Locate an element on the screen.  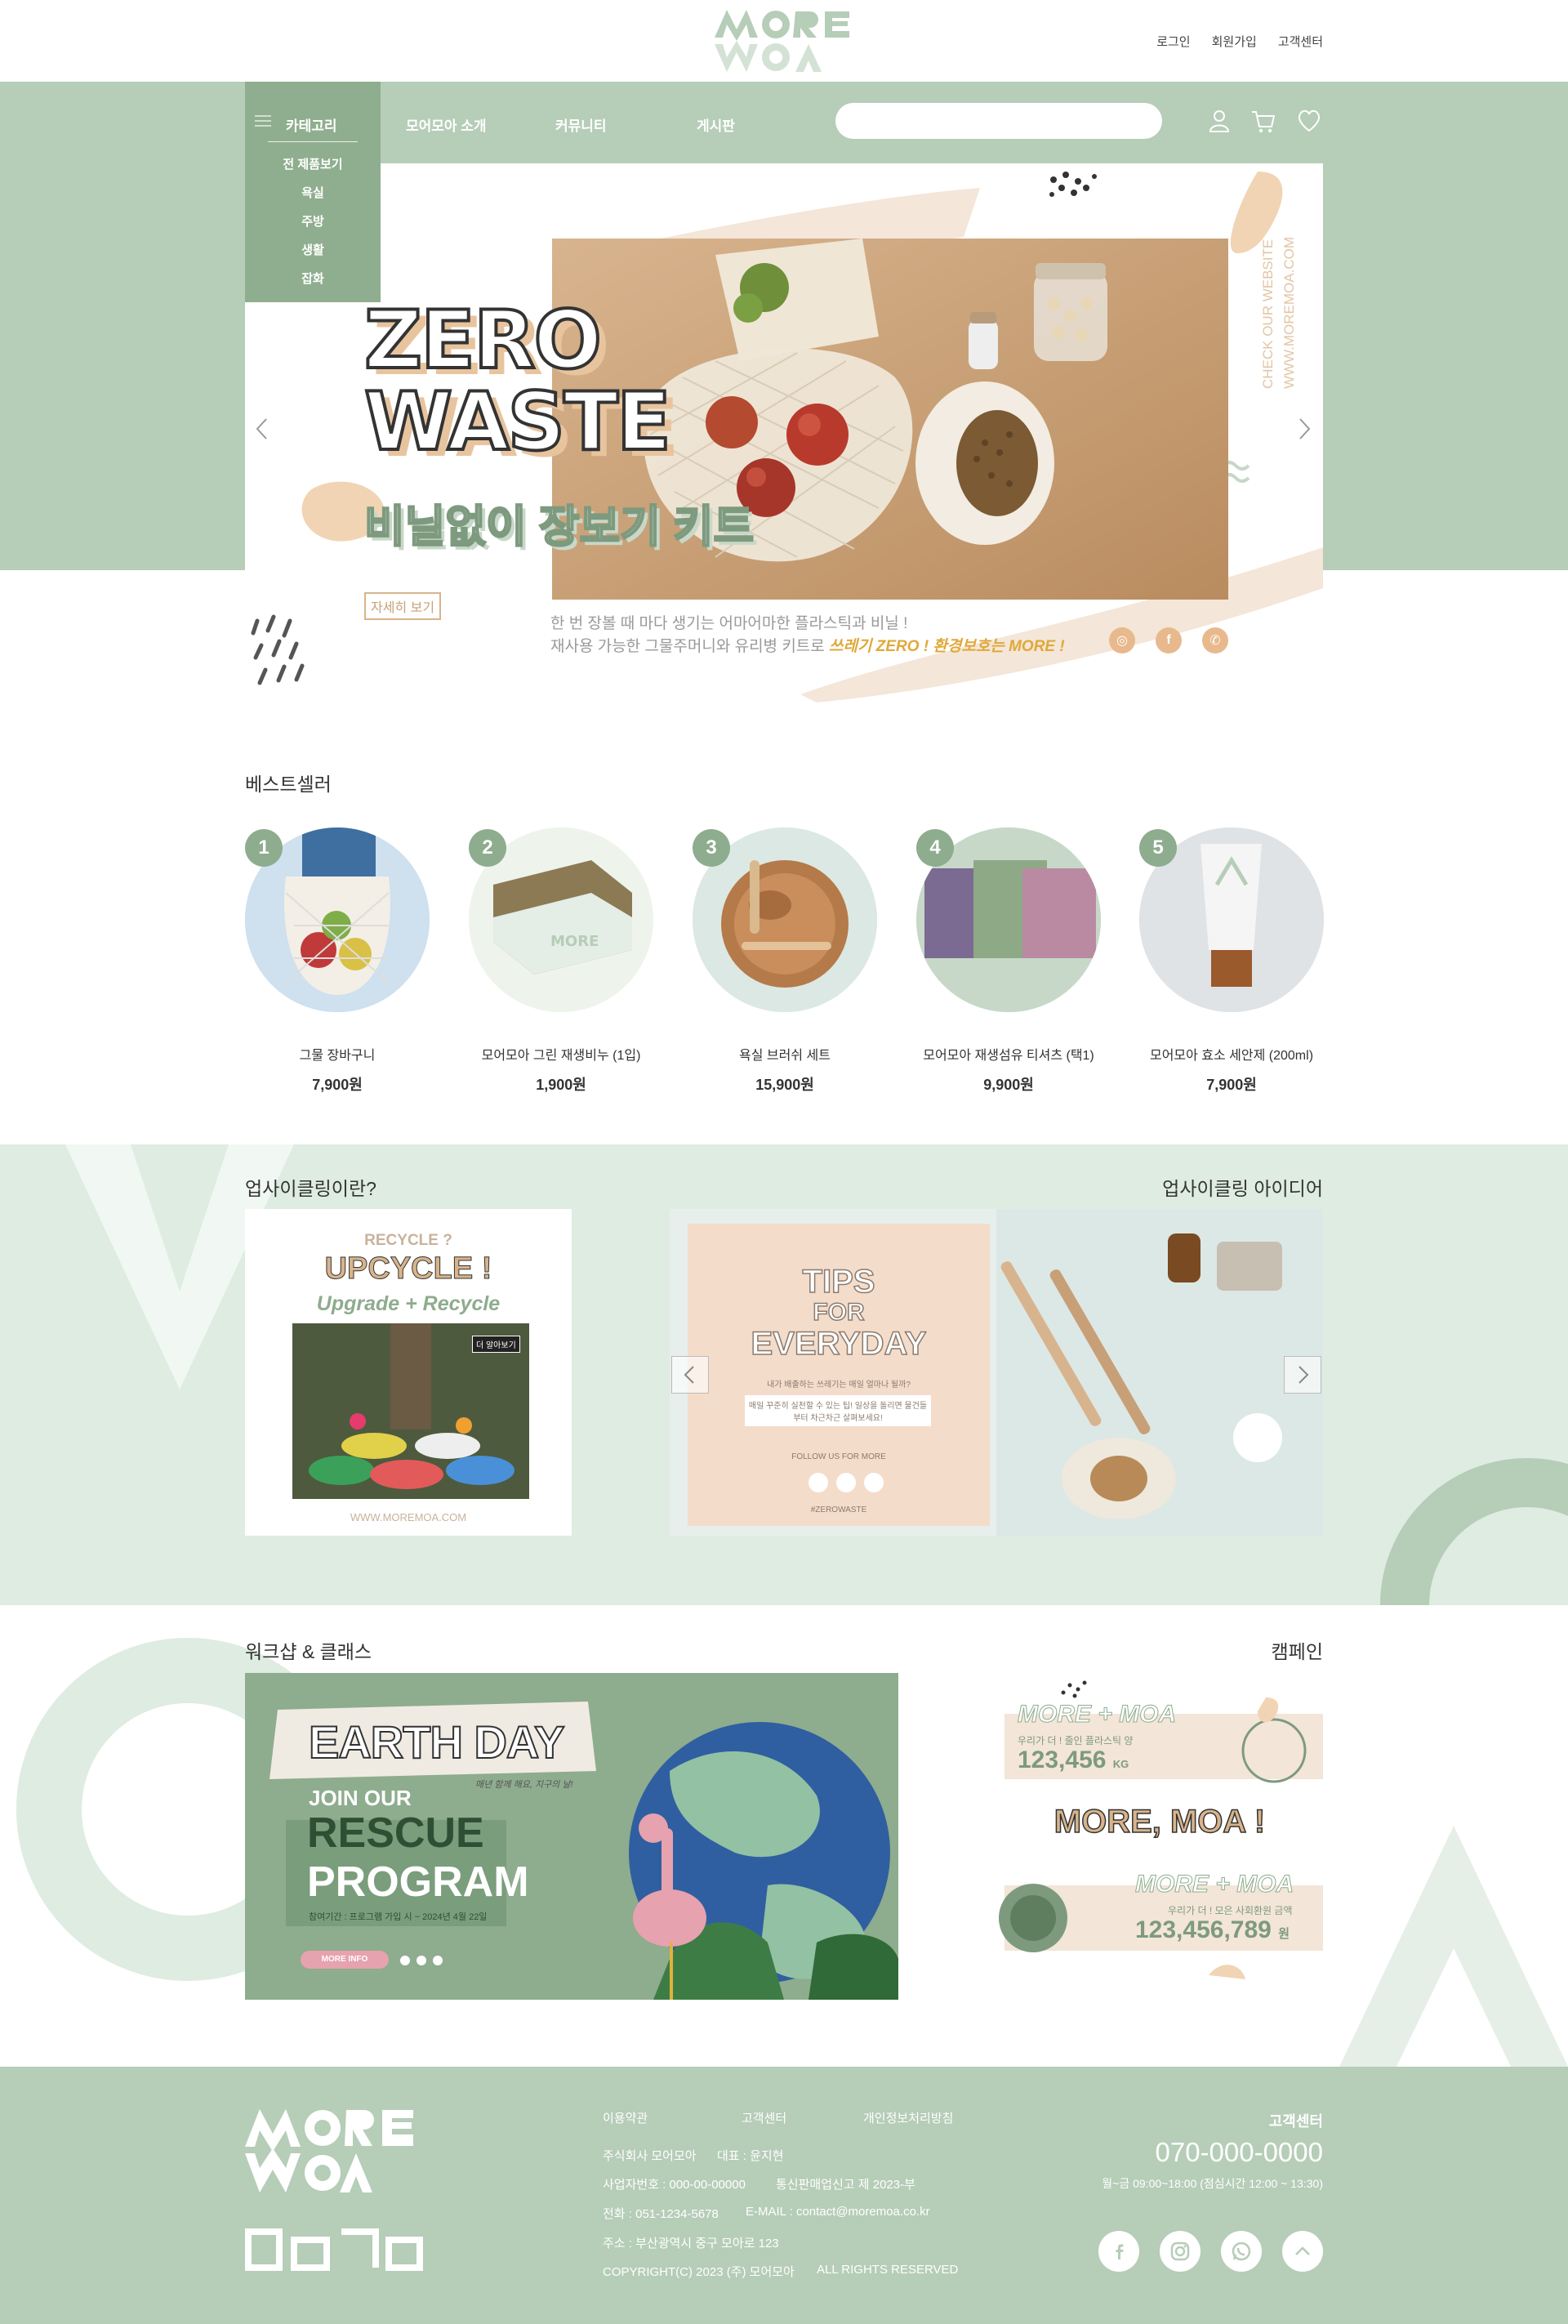
rank-badge: 2 is located at coordinates (487, 848).